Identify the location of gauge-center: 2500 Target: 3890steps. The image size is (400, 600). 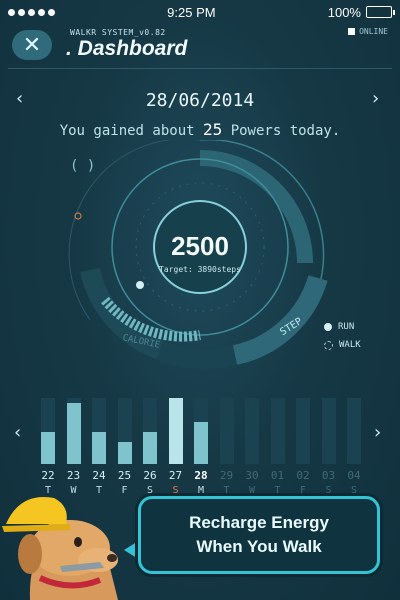
(200, 254).